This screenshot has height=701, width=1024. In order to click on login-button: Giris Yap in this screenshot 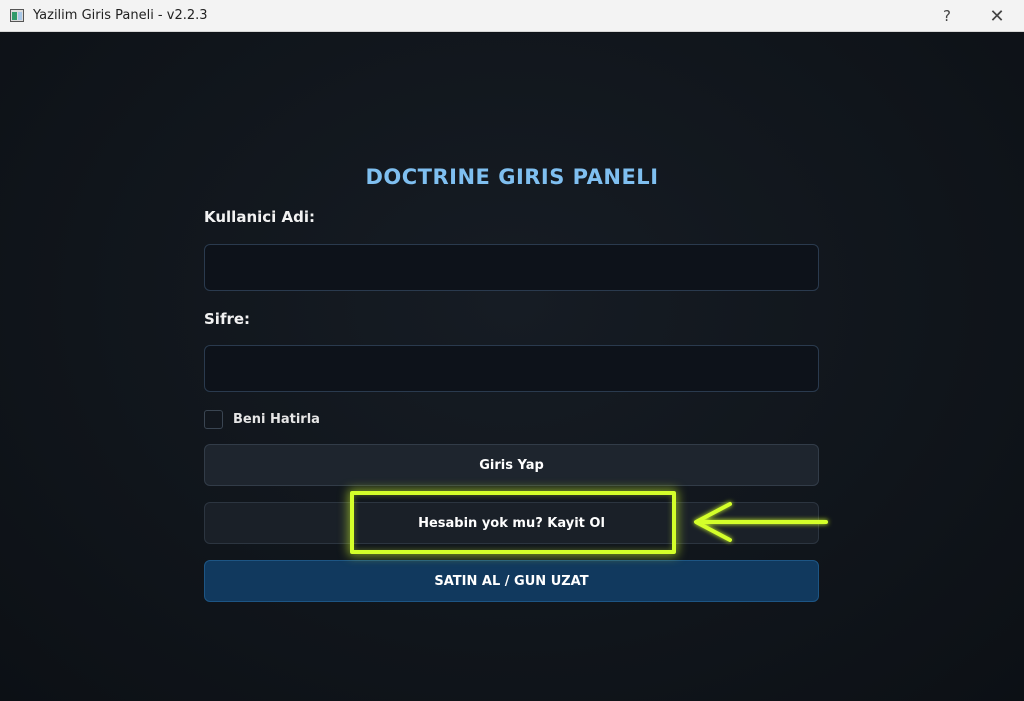, I will do `click(511, 465)`.